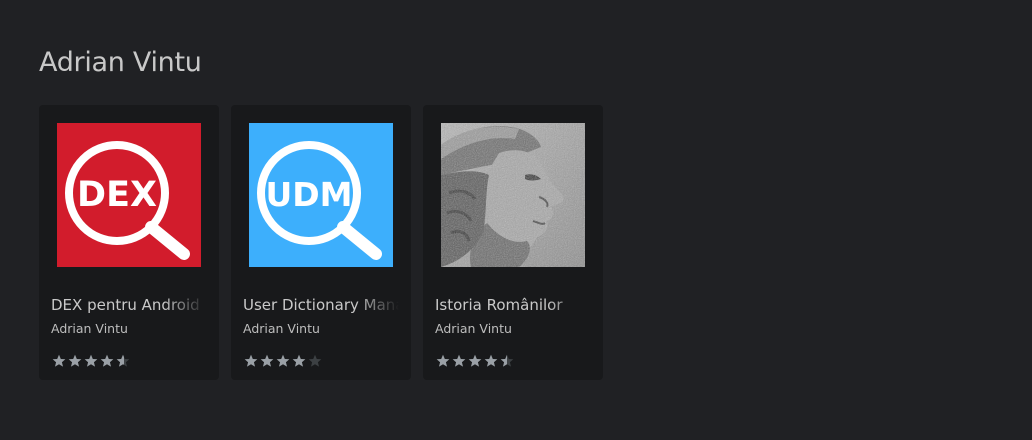 The height and width of the screenshot is (440, 1032). I want to click on app-card-dex: DEX DEX pentru Android Adrian Vintu, so click(129, 242).